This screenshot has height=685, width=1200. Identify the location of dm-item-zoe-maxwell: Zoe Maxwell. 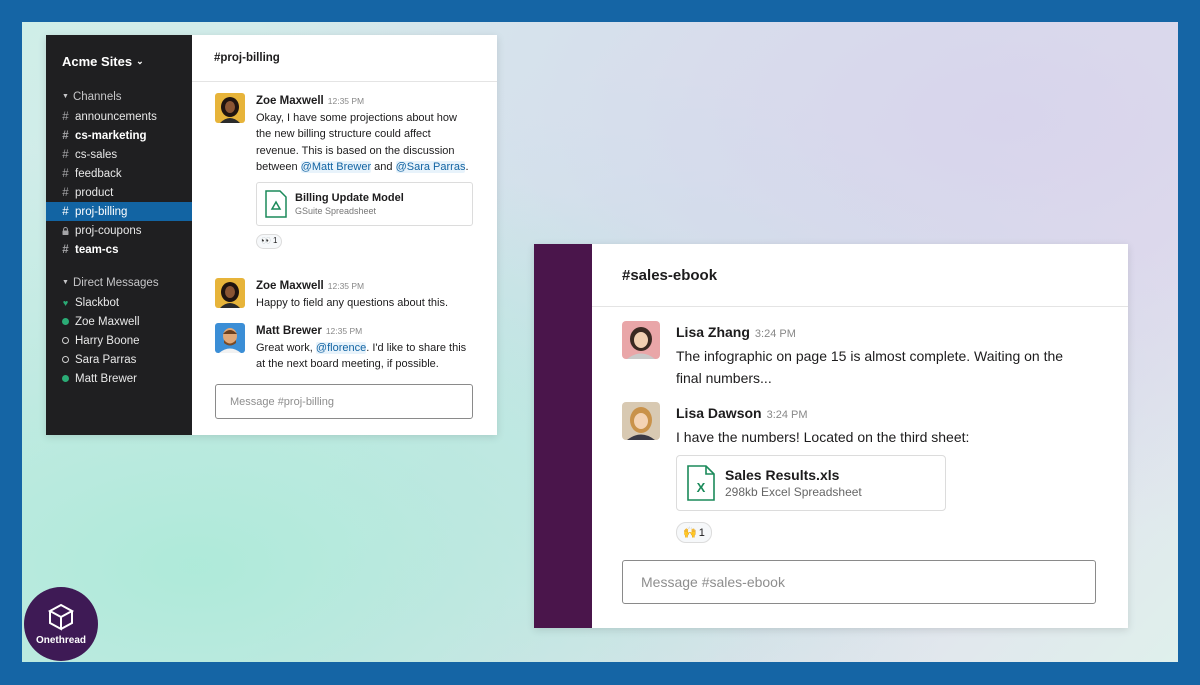
(119, 321).